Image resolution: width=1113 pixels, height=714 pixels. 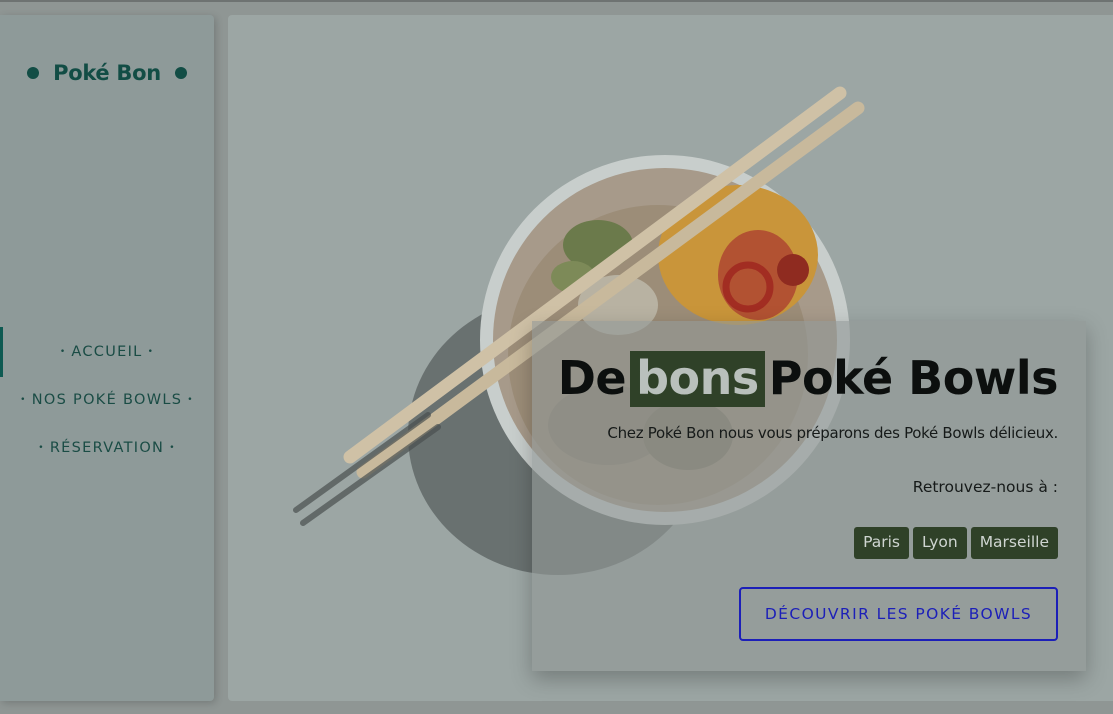 What do you see at coordinates (697, 379) in the screenshot?
I see `title-highlight: bons` at bounding box center [697, 379].